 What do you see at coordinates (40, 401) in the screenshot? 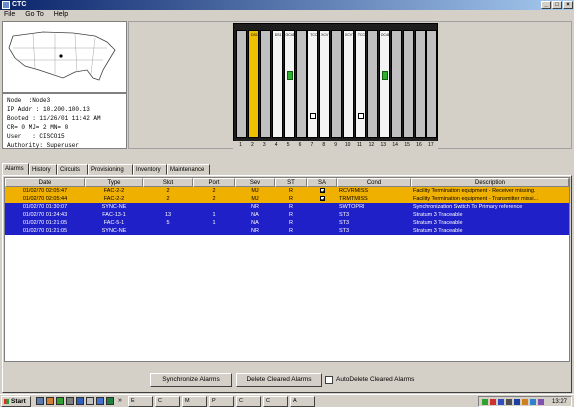
I see `quicklaunch-desktop-icon` at bounding box center [40, 401].